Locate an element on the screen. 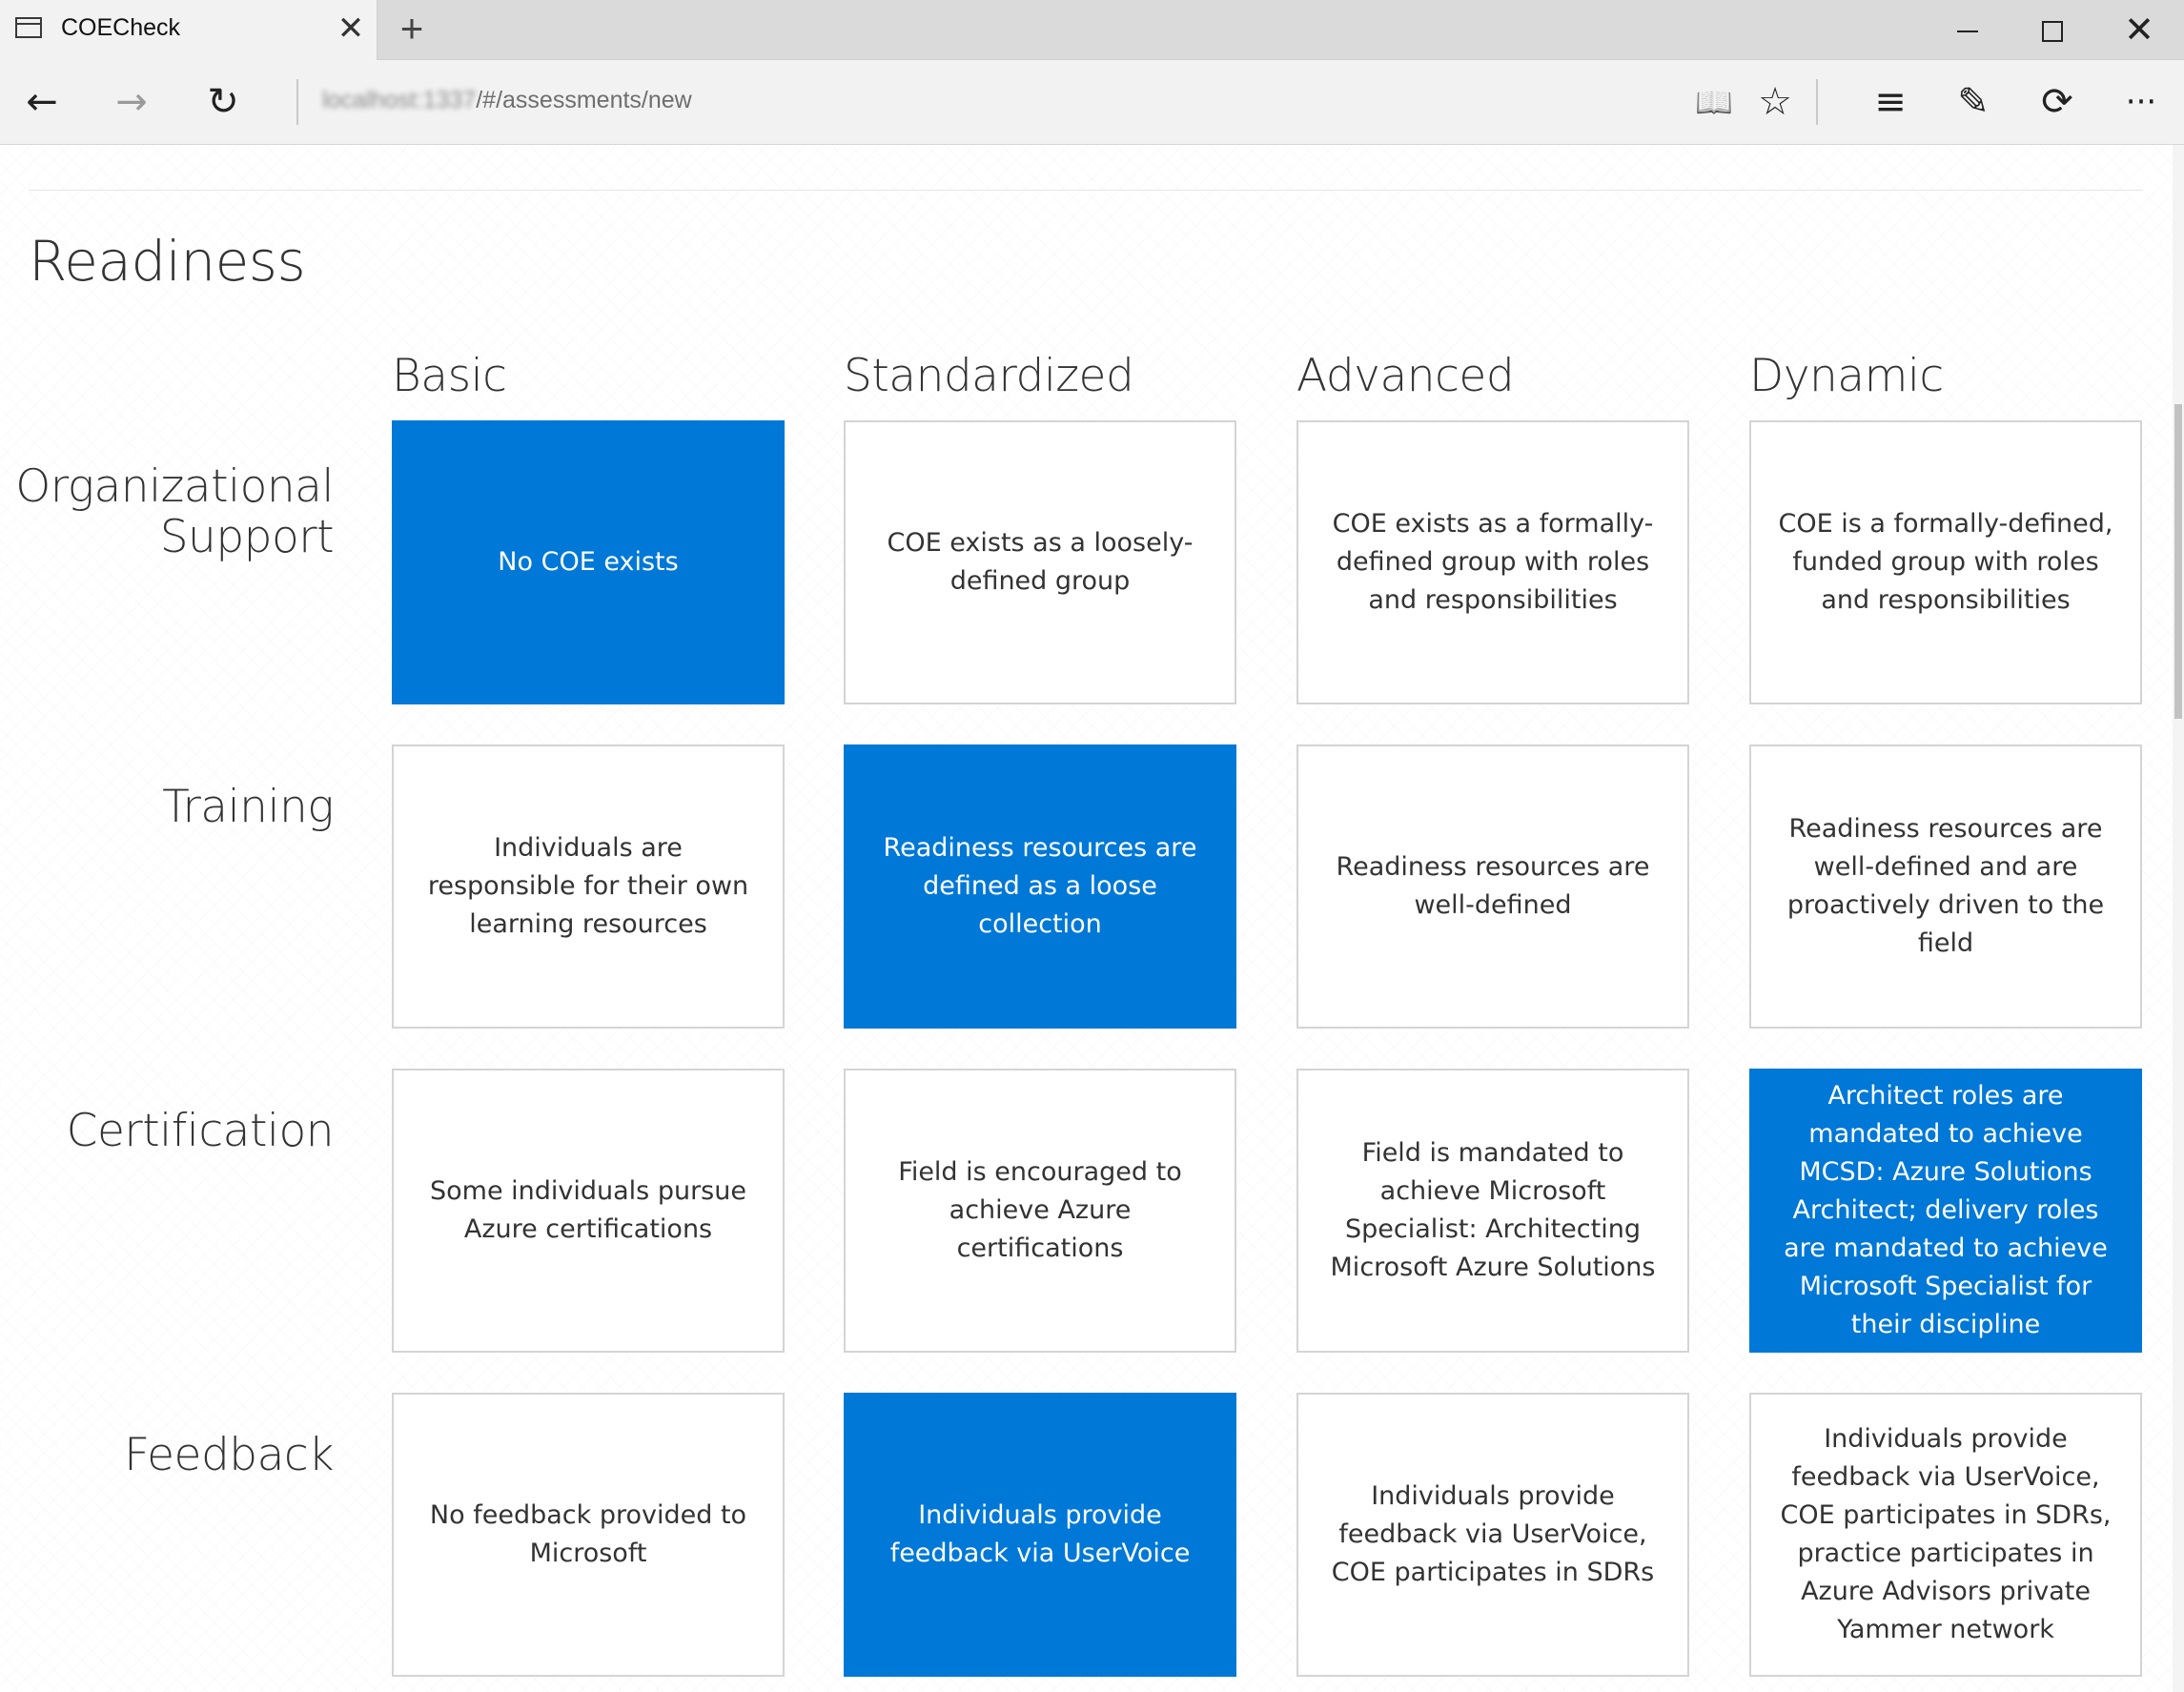  option-card: COE exists as a loosely-defined group is located at coordinates (1040, 562).